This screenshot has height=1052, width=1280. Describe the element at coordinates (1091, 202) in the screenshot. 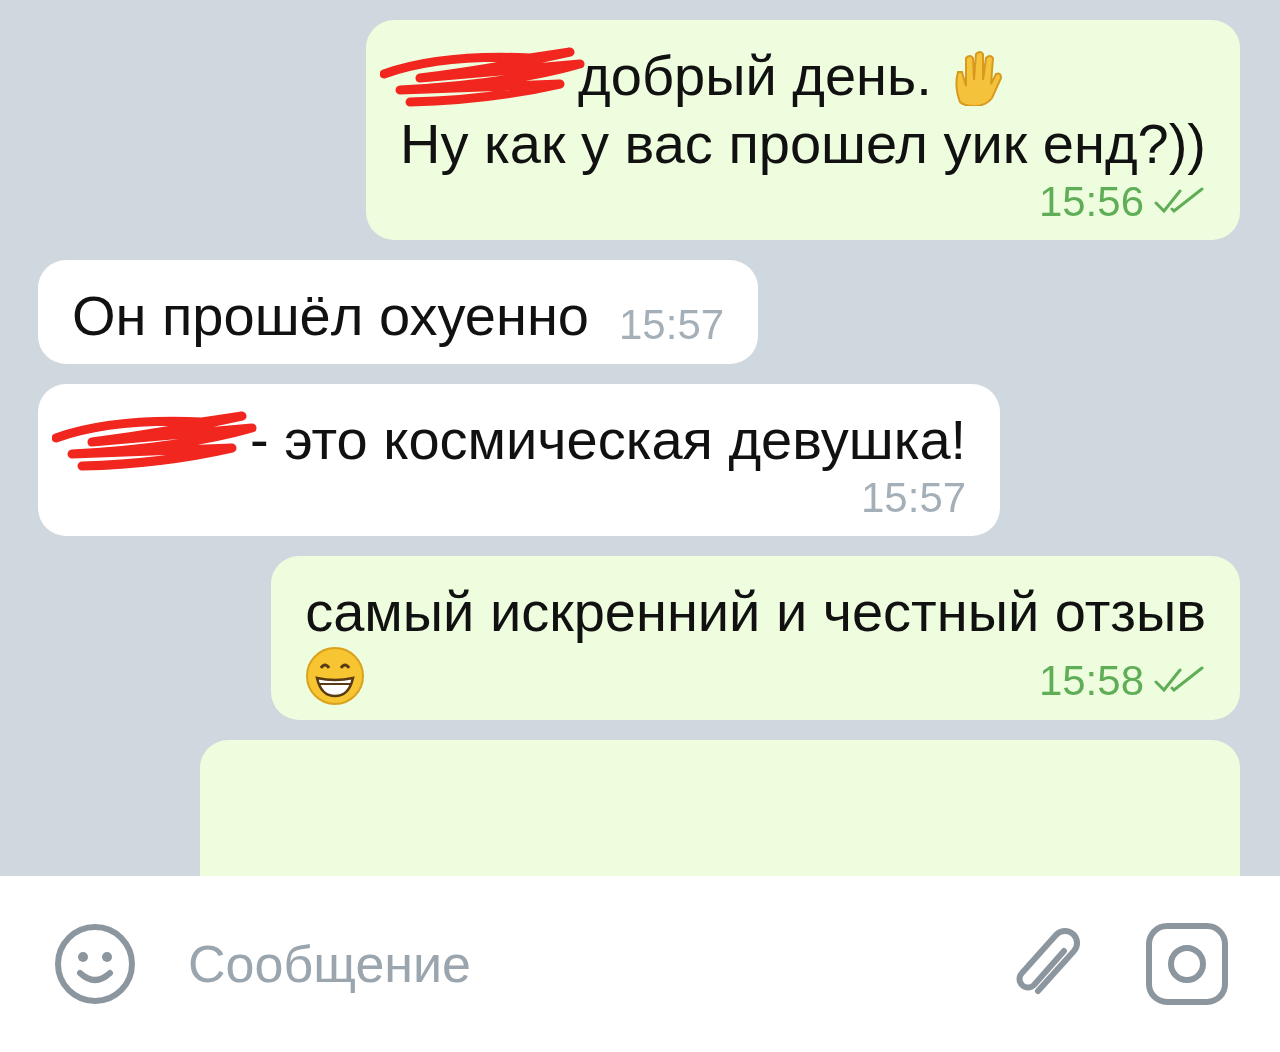

I see `message-time: 15:56` at that location.